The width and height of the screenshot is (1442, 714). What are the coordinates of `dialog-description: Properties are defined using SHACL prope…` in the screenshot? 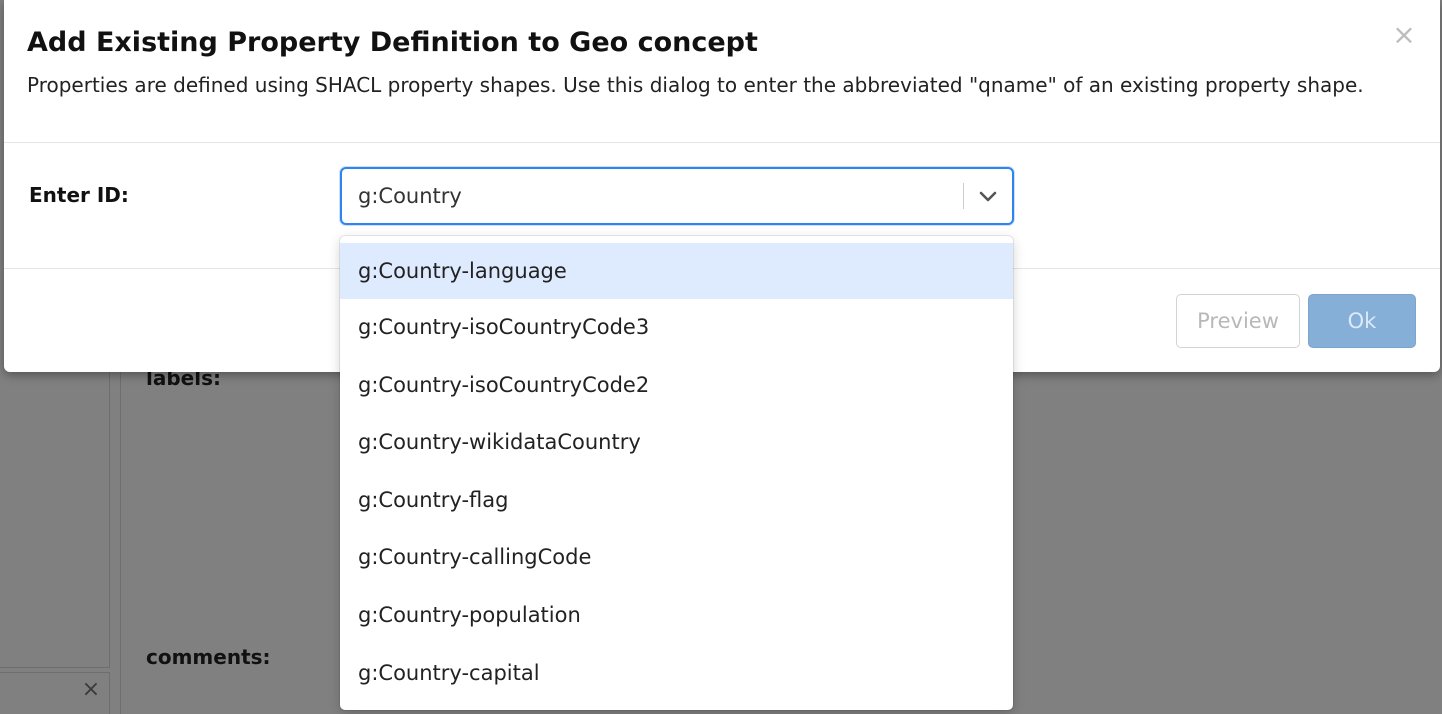 It's located at (695, 85).